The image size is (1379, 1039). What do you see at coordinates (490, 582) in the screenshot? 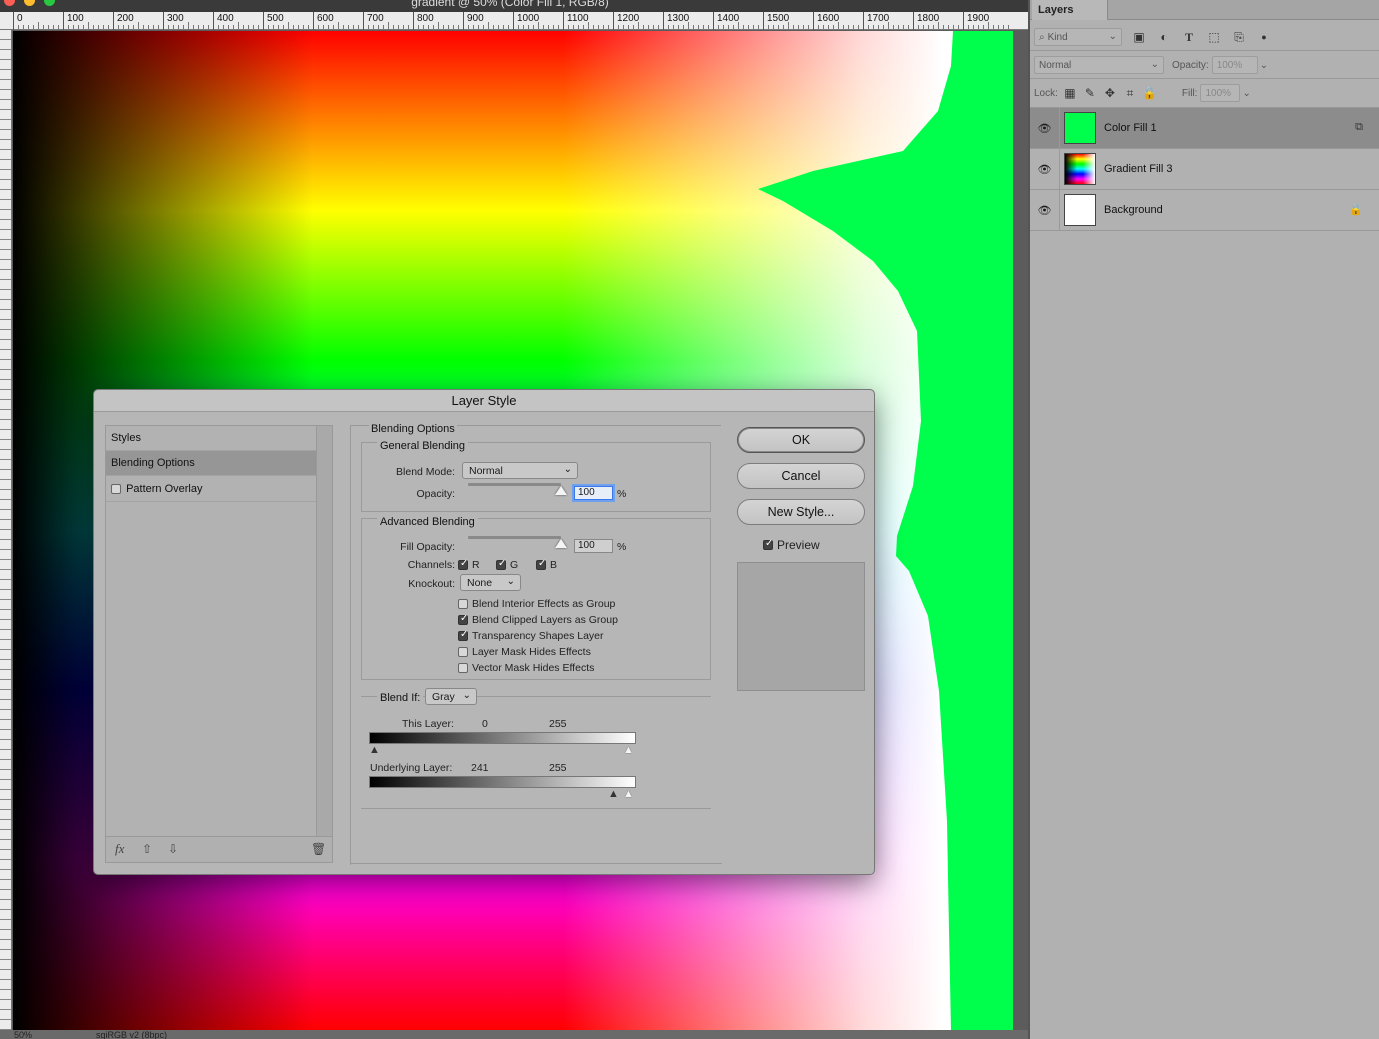
I see `knockout-dropdown: None ⌄` at bounding box center [490, 582].